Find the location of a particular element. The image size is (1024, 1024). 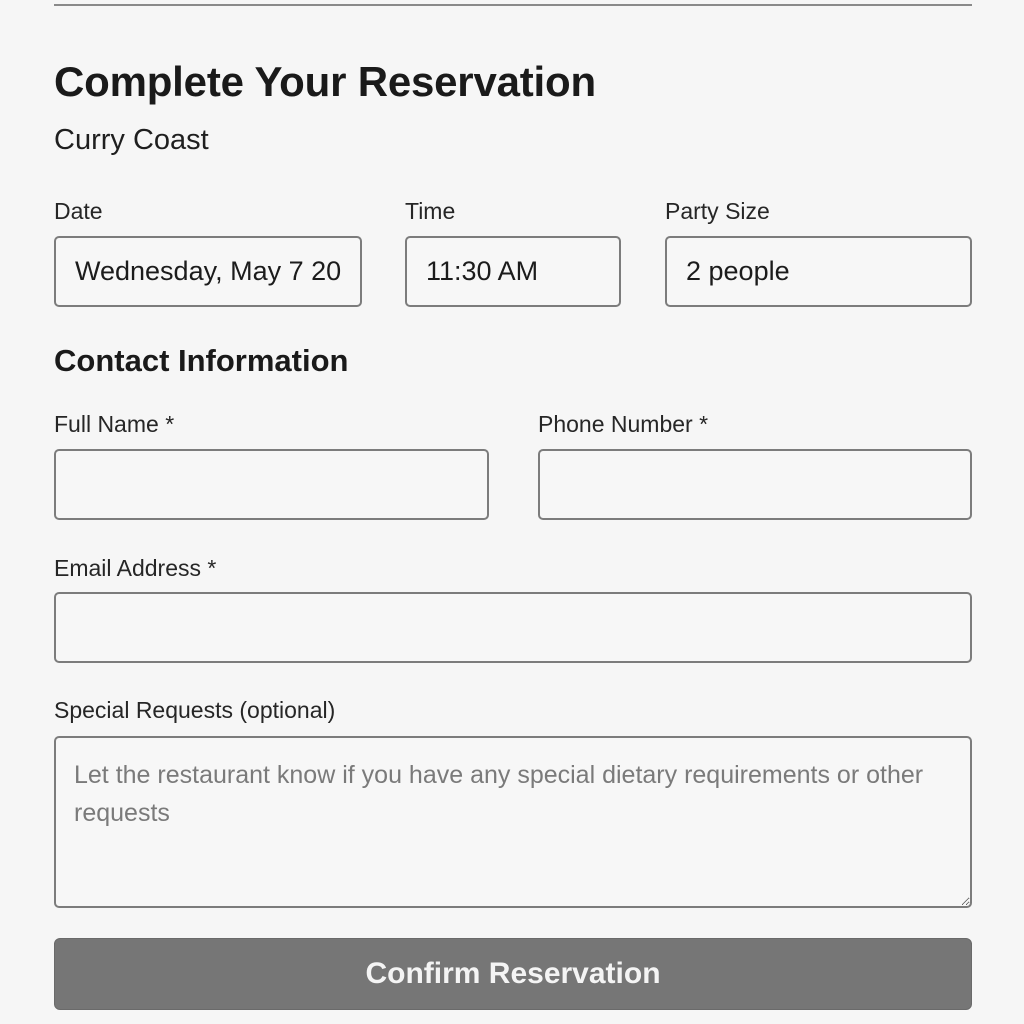

full-name-input is located at coordinates (271, 484).